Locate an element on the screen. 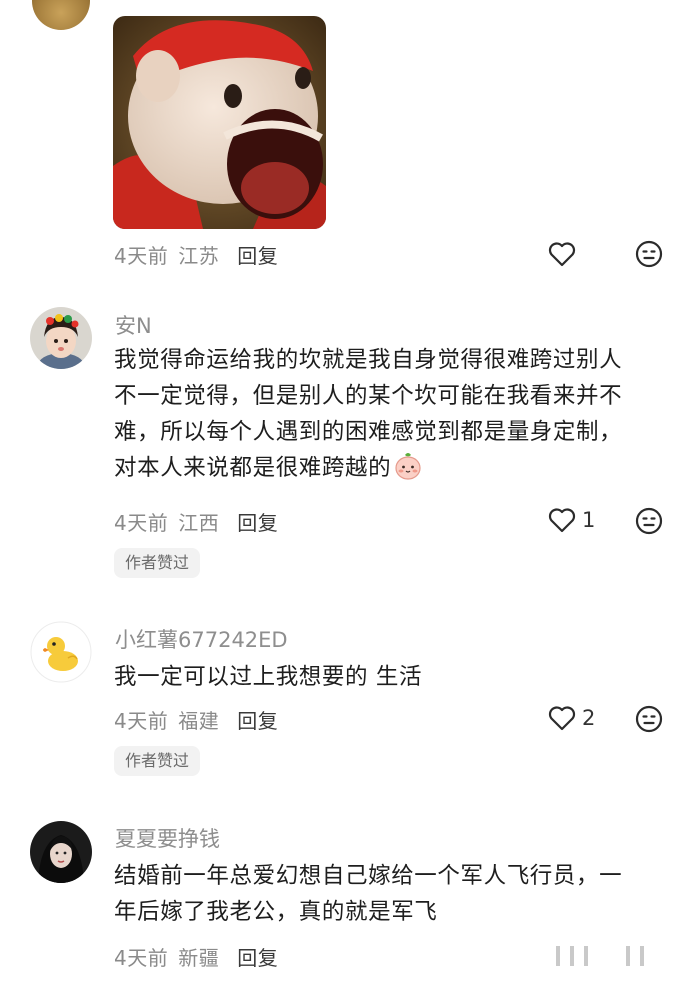 The height and width of the screenshot is (982, 690). username: 夏夏要挣钱 is located at coordinates (167, 838).